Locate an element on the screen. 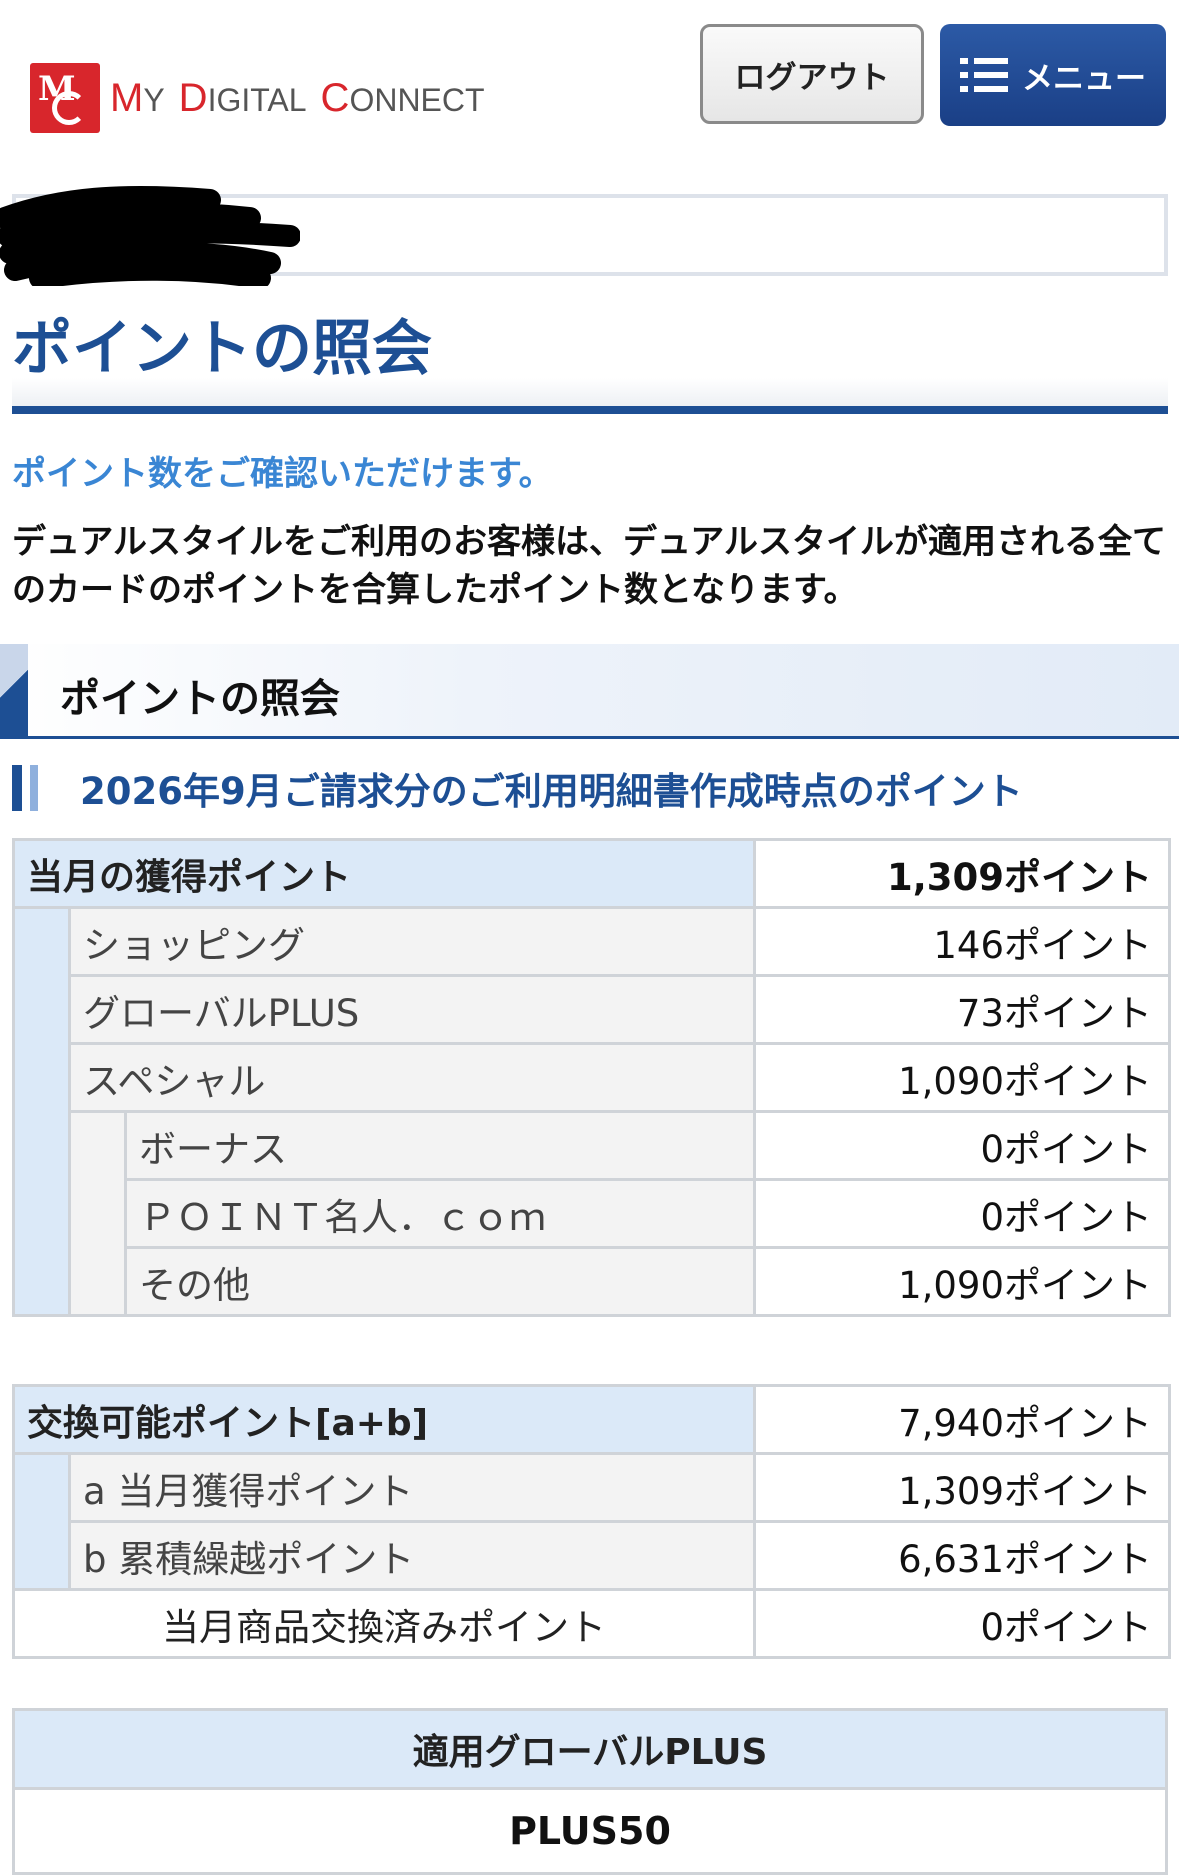 The height and width of the screenshot is (1875, 1179). menu-button-label: メニュー is located at coordinates (1084, 78).